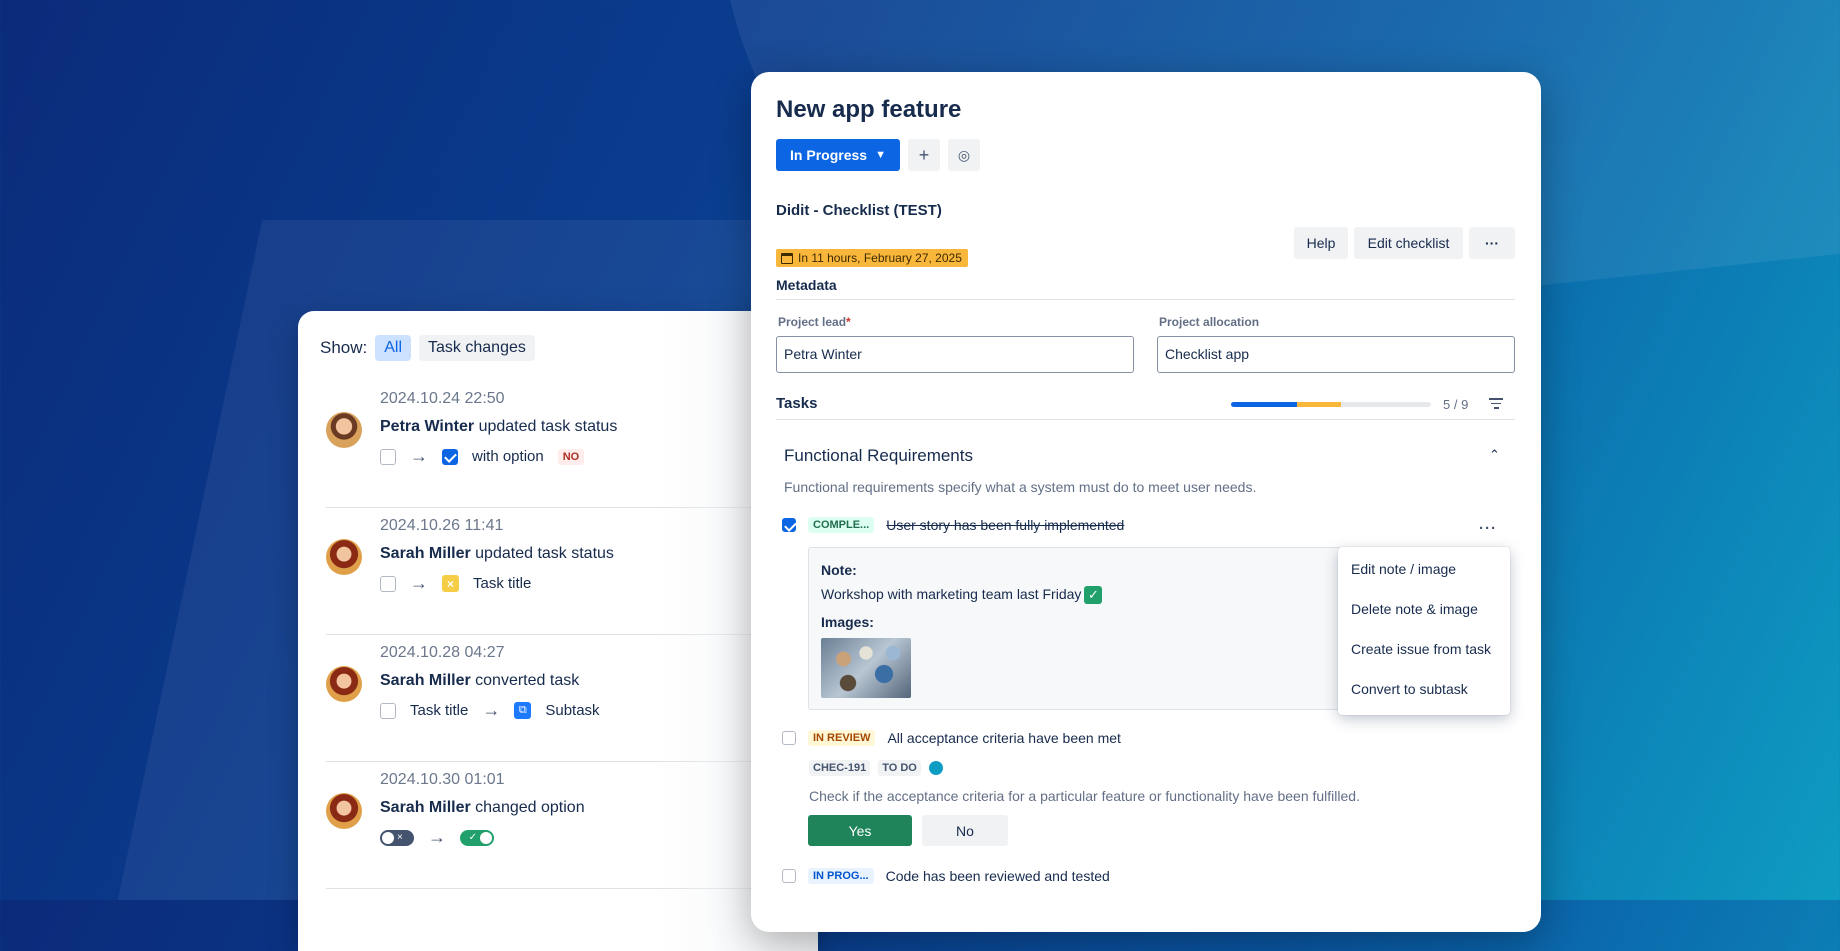 The image size is (1840, 951). I want to click on activity-time: 2024.10.30 01:01, so click(442, 779).